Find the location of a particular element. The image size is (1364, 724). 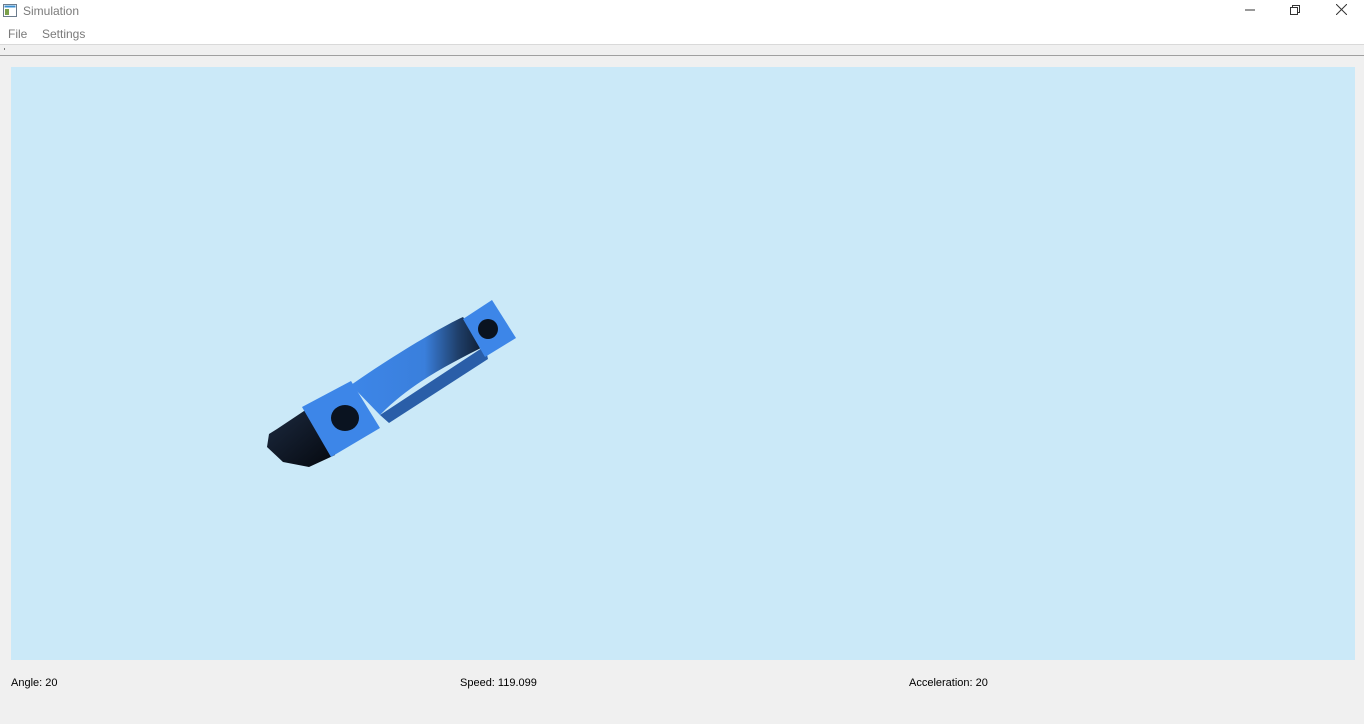

toolbar-divider is located at coordinates (682, 55).